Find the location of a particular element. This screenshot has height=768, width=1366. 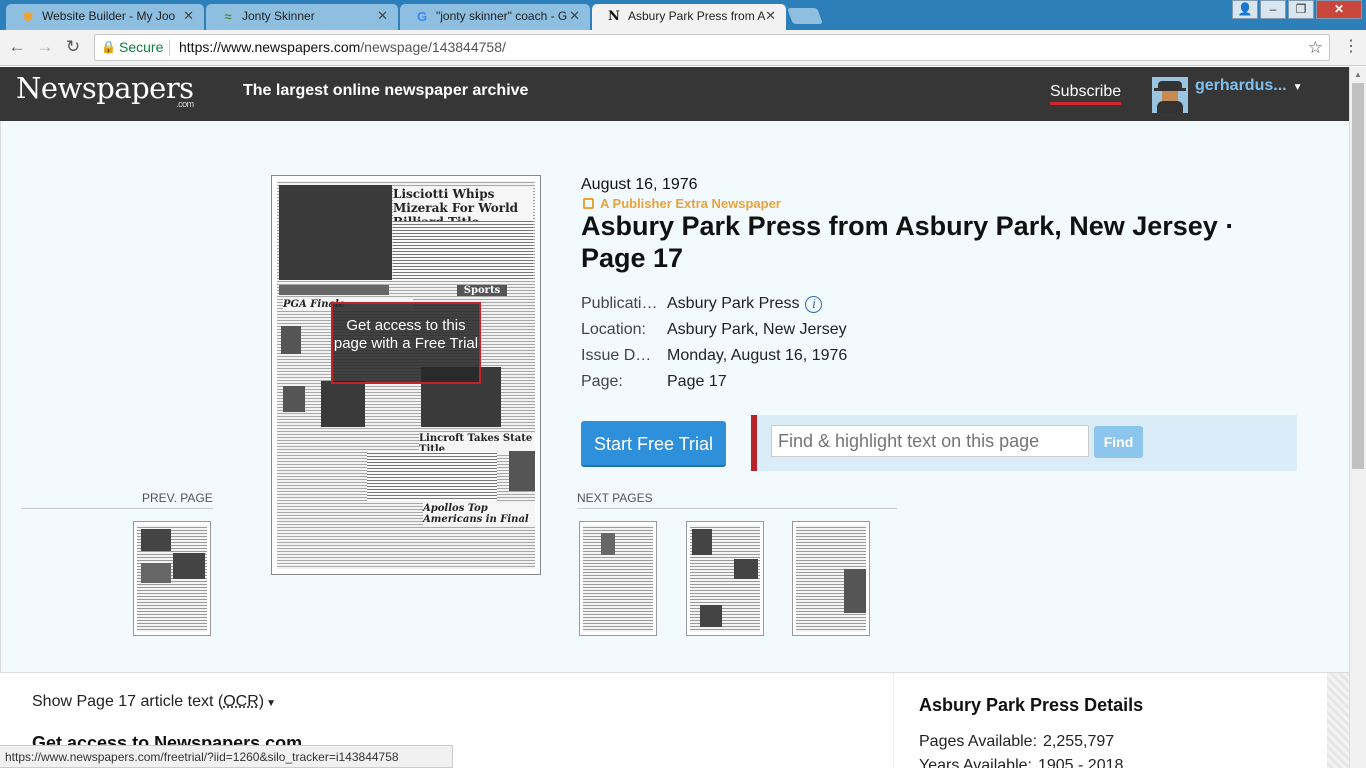

google-icon: G is located at coordinates (422, 16).